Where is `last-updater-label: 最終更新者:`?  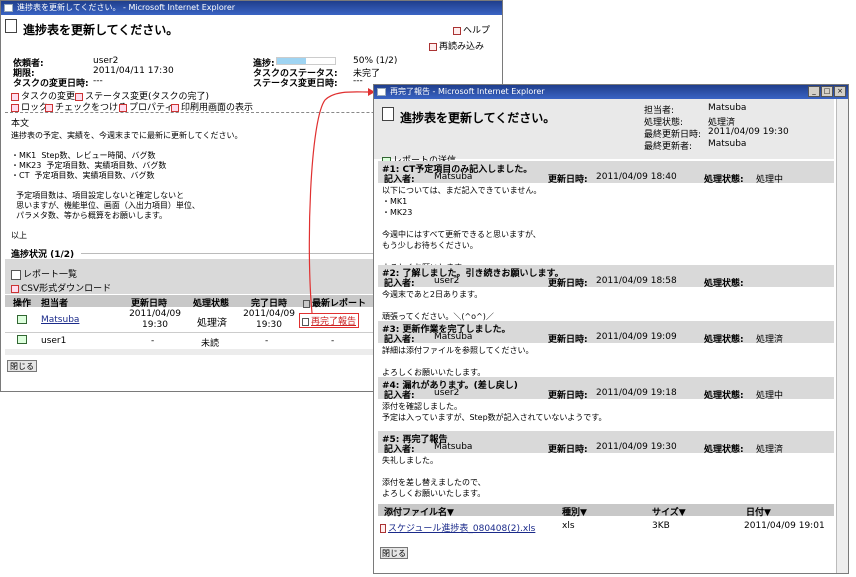
last-updater-label: 最終更新者: is located at coordinates (668, 147).